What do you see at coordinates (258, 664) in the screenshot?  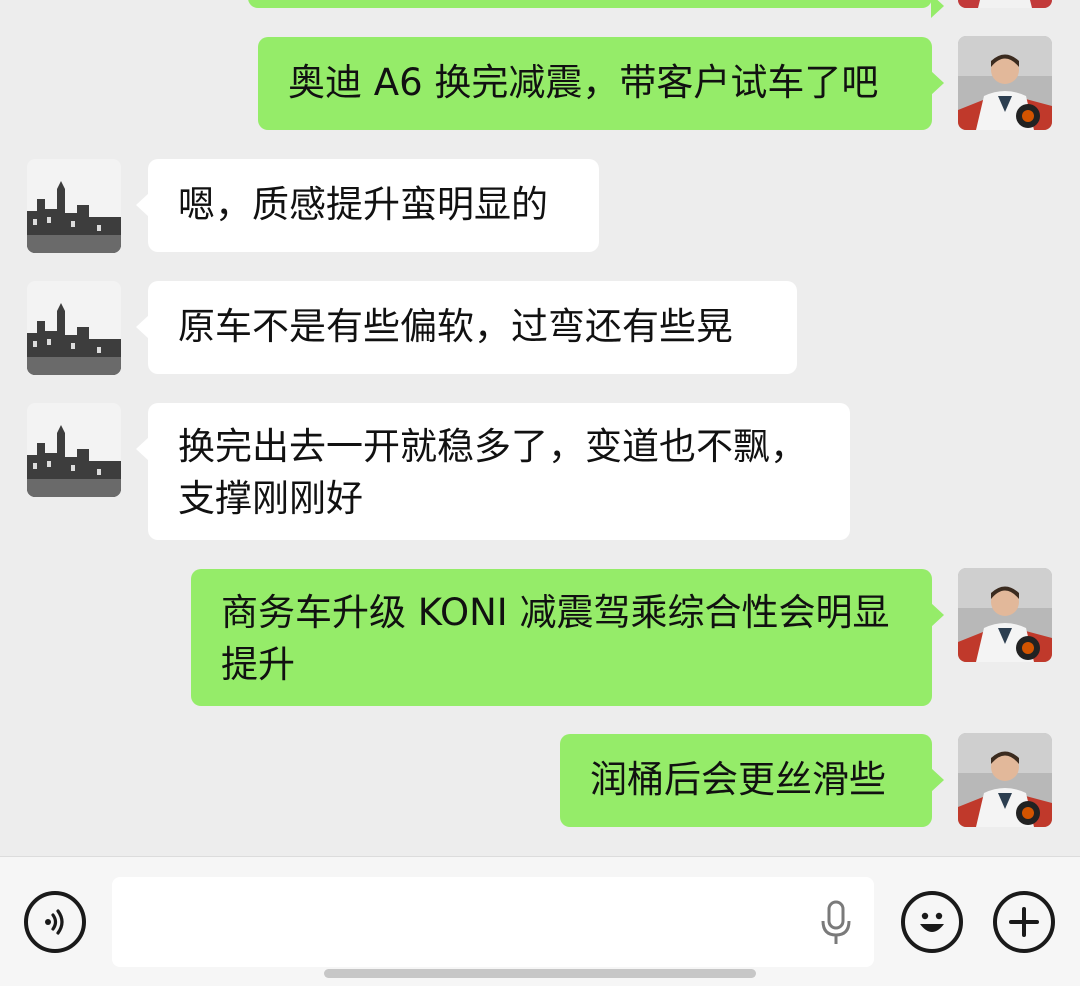 I see `message-text-line: 提升` at bounding box center [258, 664].